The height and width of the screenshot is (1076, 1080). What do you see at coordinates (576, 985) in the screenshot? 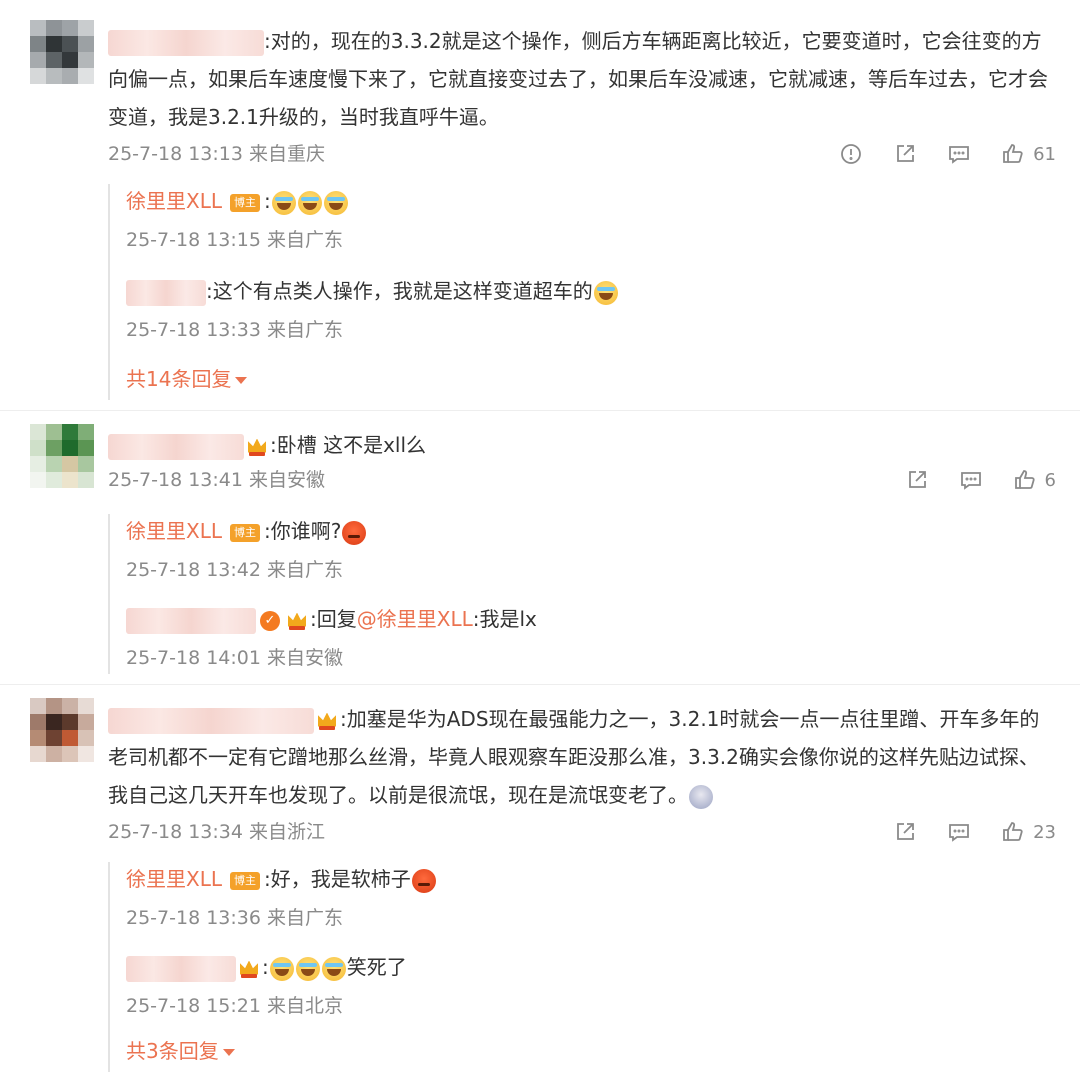
I see `reply-item: : 笑死了 25-7-18 15:21 来自北京` at bounding box center [576, 985].